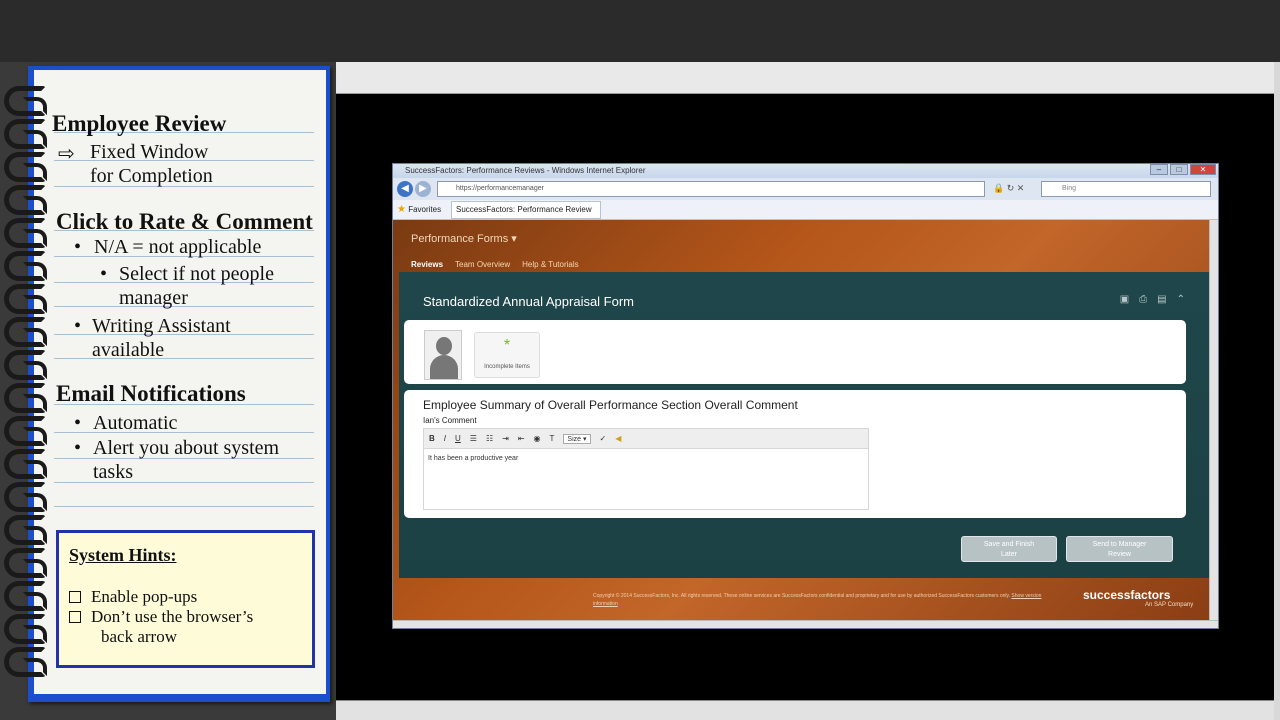 The height and width of the screenshot is (720, 1280). Describe the element at coordinates (123, 555) in the screenshot. I see `system-hints-title: System Hints:` at that location.